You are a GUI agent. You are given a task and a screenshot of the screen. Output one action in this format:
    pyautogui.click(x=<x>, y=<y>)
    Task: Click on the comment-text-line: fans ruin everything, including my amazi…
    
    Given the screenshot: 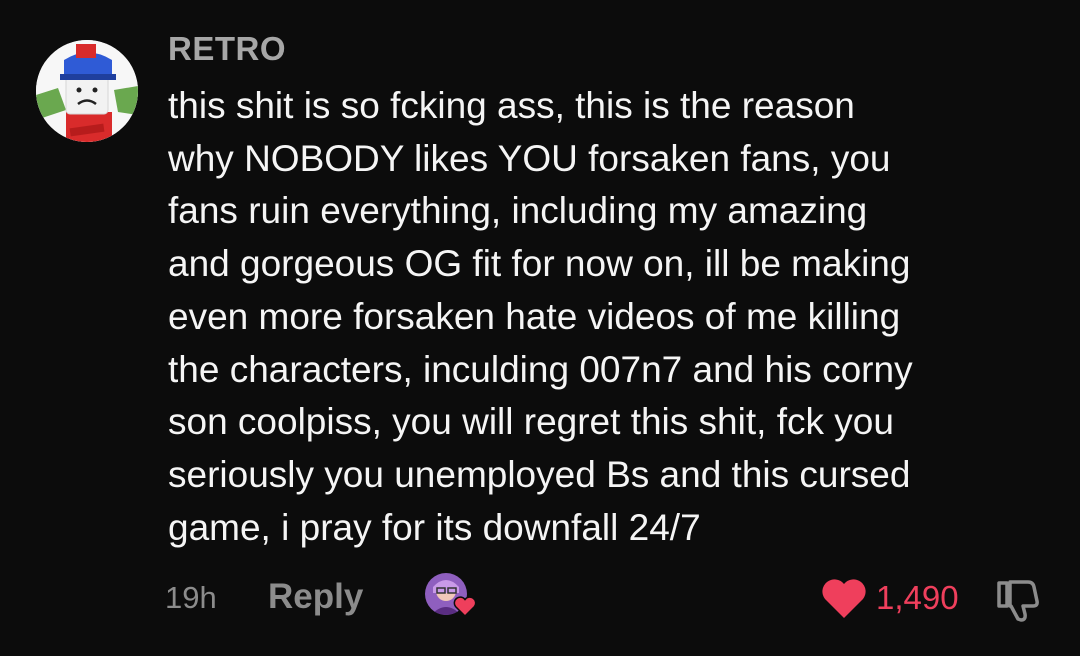 What is the action you would take?
    pyautogui.click(x=518, y=211)
    